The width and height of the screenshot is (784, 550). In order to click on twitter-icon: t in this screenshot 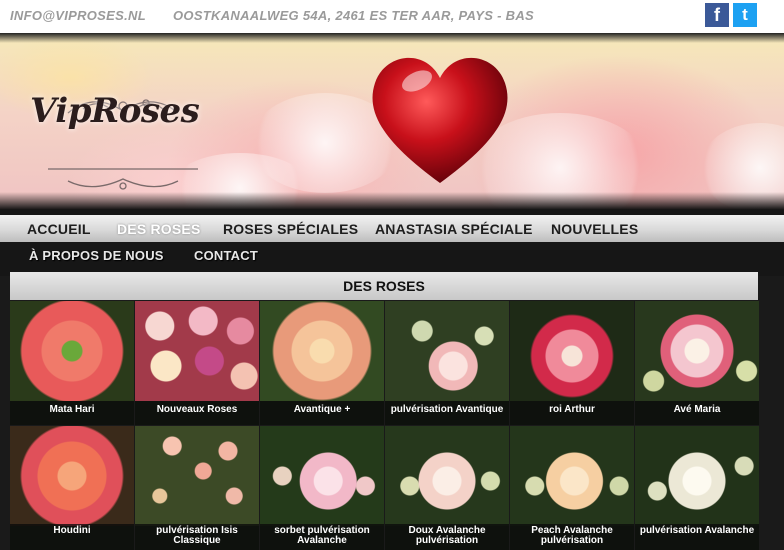, I will do `click(745, 15)`.